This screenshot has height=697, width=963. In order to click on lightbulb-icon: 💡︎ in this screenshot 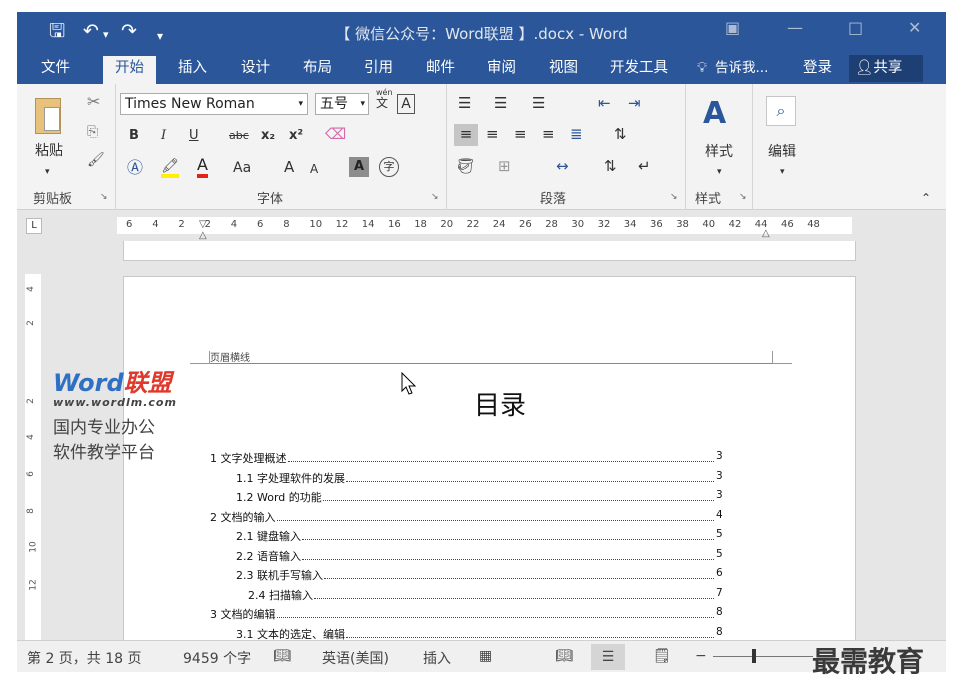, I will do `click(702, 68)`.